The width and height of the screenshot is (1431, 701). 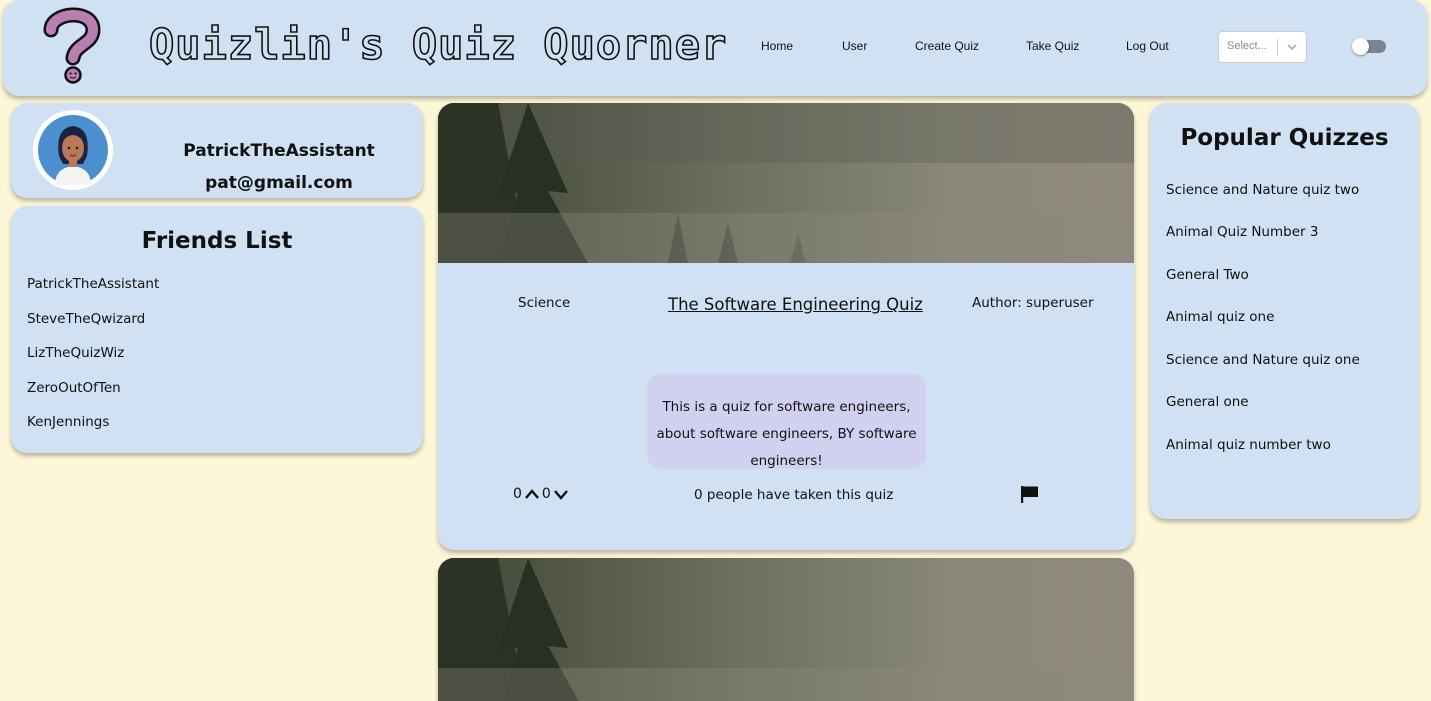 I want to click on site-title: Quizlin's Quiz Quorner, so click(x=438, y=44).